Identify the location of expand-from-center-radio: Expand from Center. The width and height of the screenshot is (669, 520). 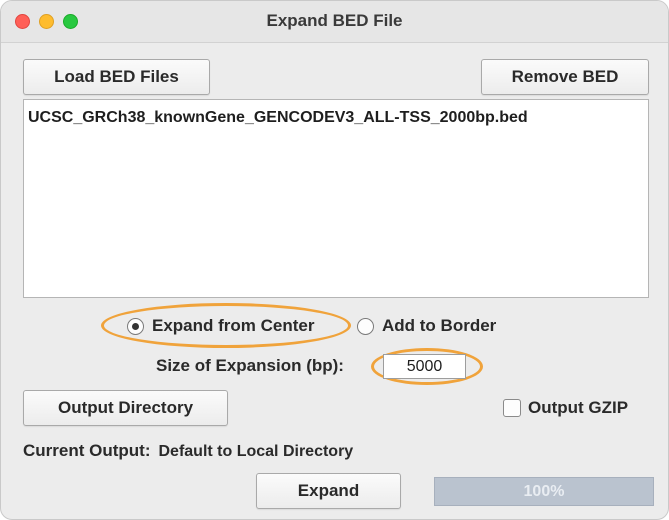
(220, 326).